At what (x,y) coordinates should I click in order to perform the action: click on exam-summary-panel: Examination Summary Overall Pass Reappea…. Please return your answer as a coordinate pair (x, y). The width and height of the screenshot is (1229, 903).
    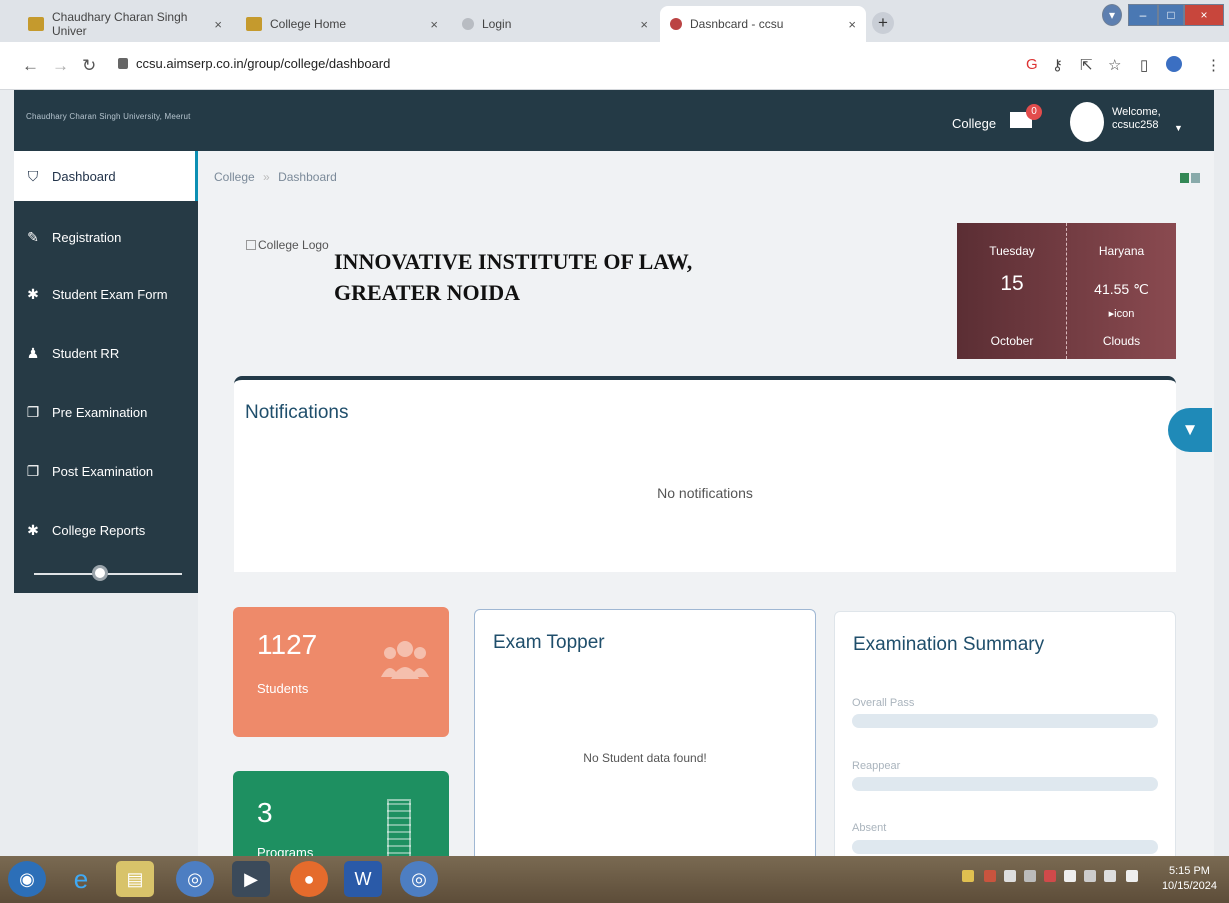
    Looking at the image, I should click on (1005, 741).